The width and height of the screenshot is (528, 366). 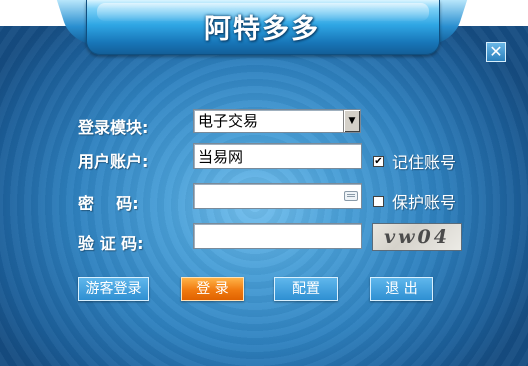 I want to click on login-button: 登 录, so click(x=212, y=289).